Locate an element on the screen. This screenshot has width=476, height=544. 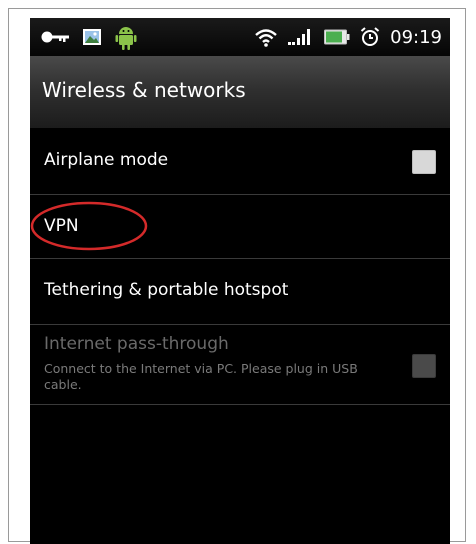
tethering-label: Tethering & portable hotspot is located at coordinates (166, 290).